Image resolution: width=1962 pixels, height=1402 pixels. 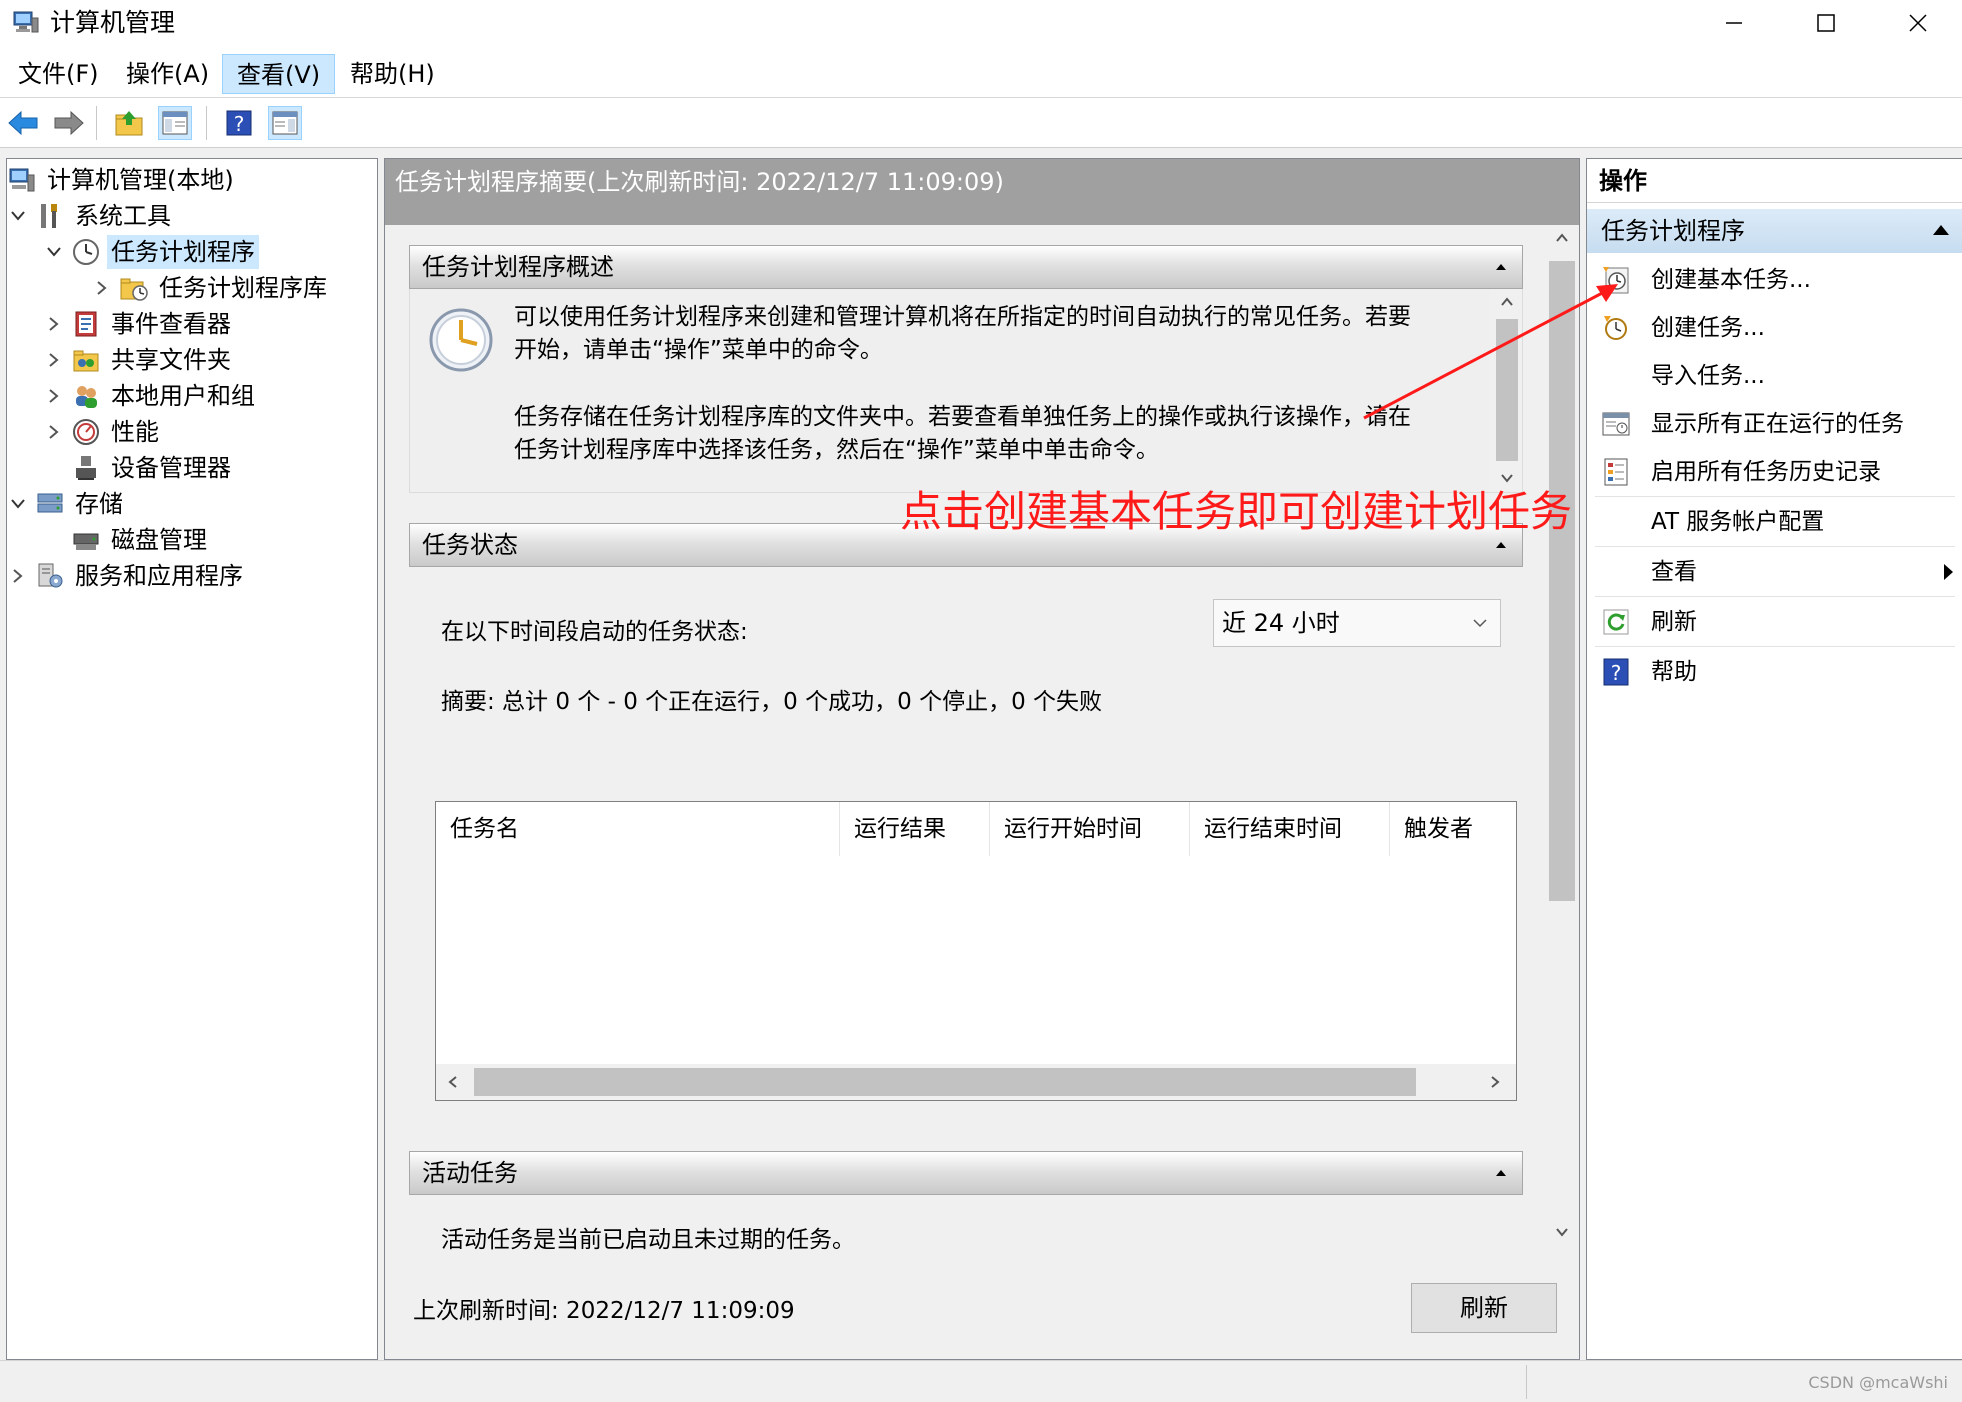 I want to click on column-header-run-start: 运行开始时间, so click(x=1090, y=829).